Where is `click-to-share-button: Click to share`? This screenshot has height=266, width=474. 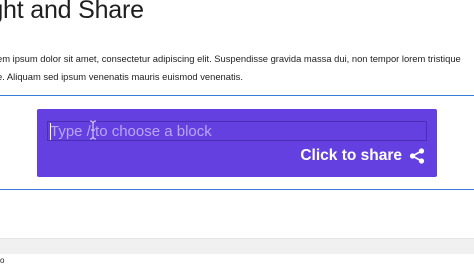 click-to-share-button: Click to share is located at coordinates (362, 156).